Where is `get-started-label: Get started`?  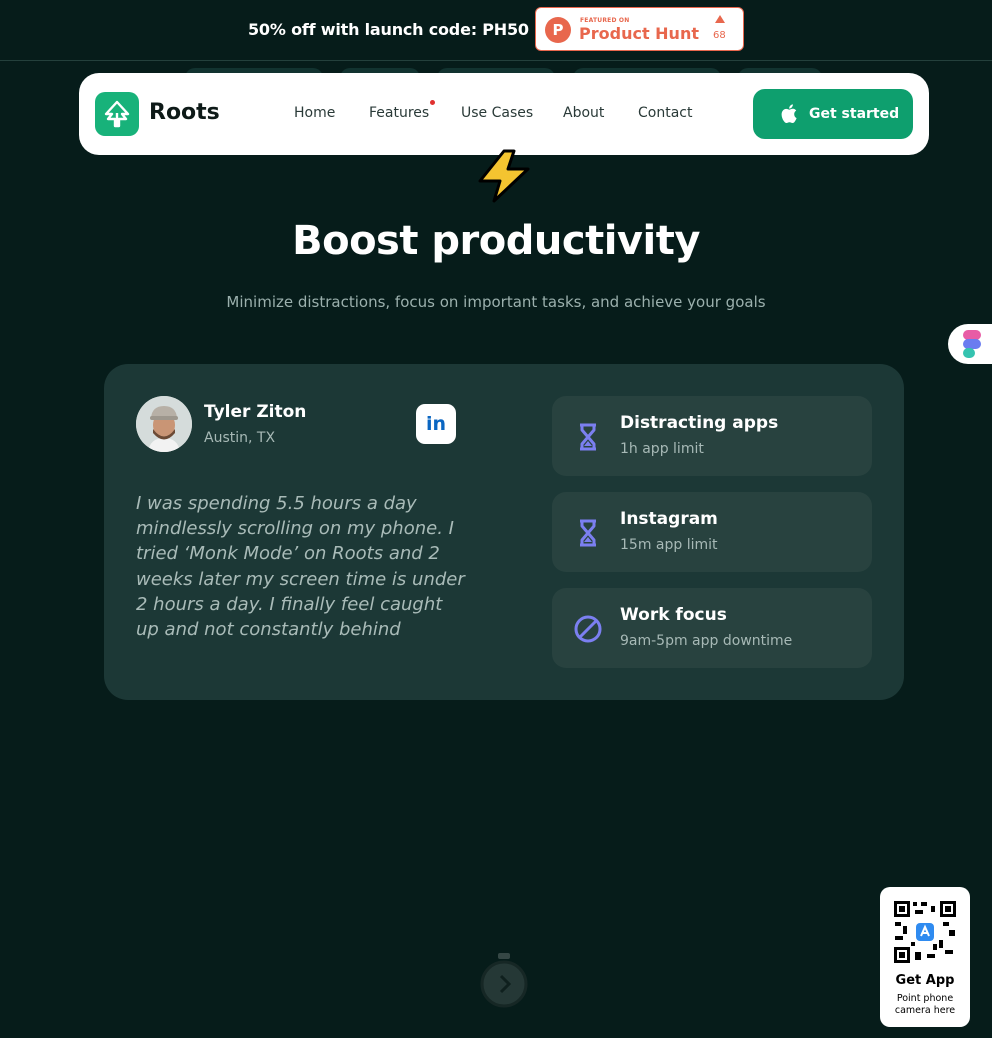
get-started-label: Get started is located at coordinates (854, 114).